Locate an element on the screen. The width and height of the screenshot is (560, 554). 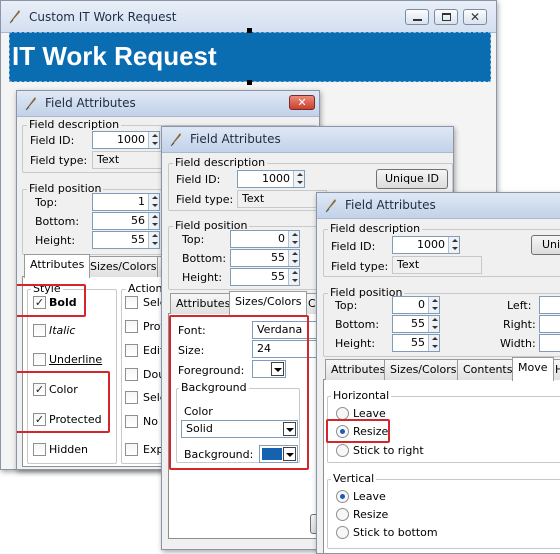
highlight-resize is located at coordinates (358, 431).